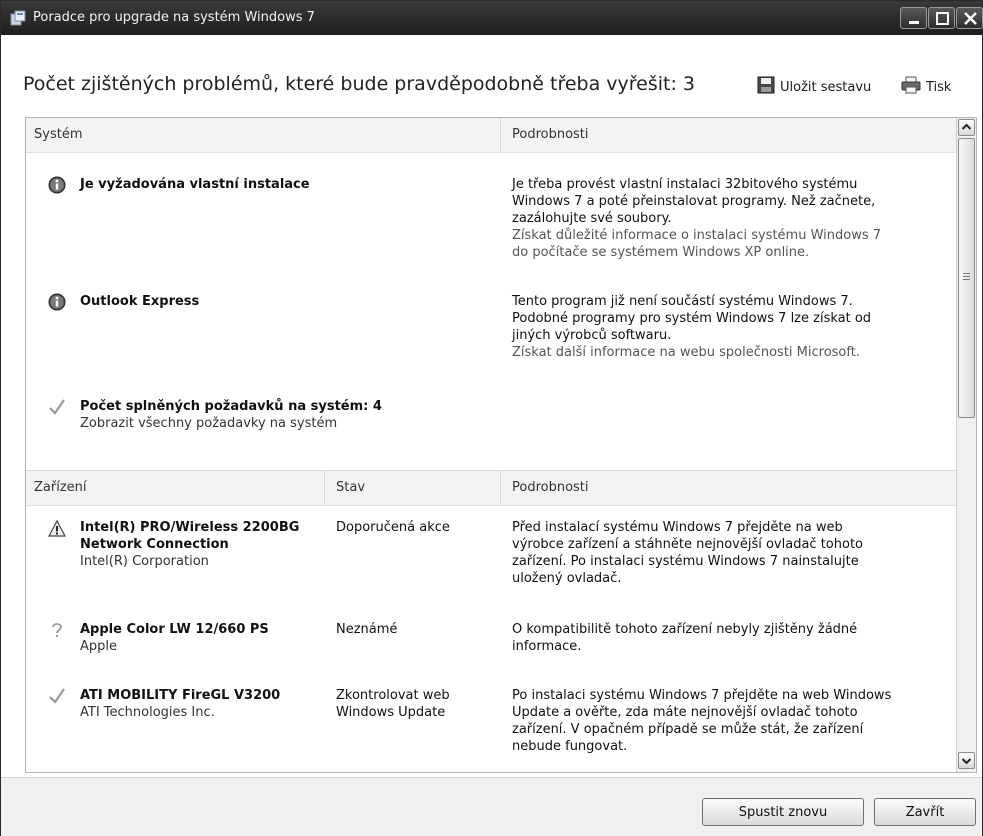 The image size is (983, 836). What do you see at coordinates (966, 127) in the screenshot?
I see `scroll-up-button` at bounding box center [966, 127].